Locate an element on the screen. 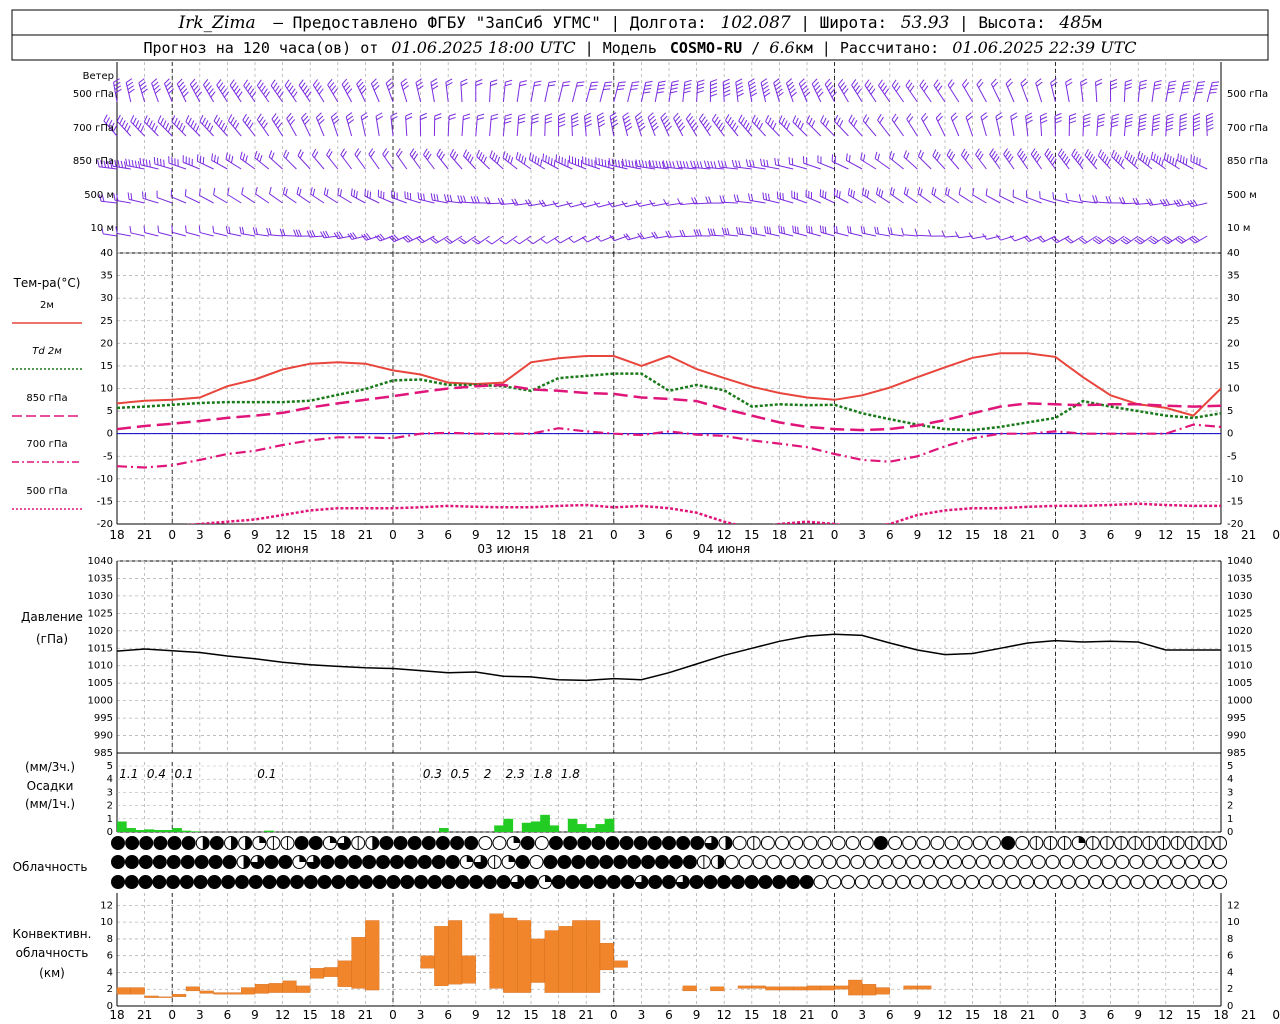 The height and width of the screenshot is (1024, 1280). sep-2: | is located at coordinates (809, 22).